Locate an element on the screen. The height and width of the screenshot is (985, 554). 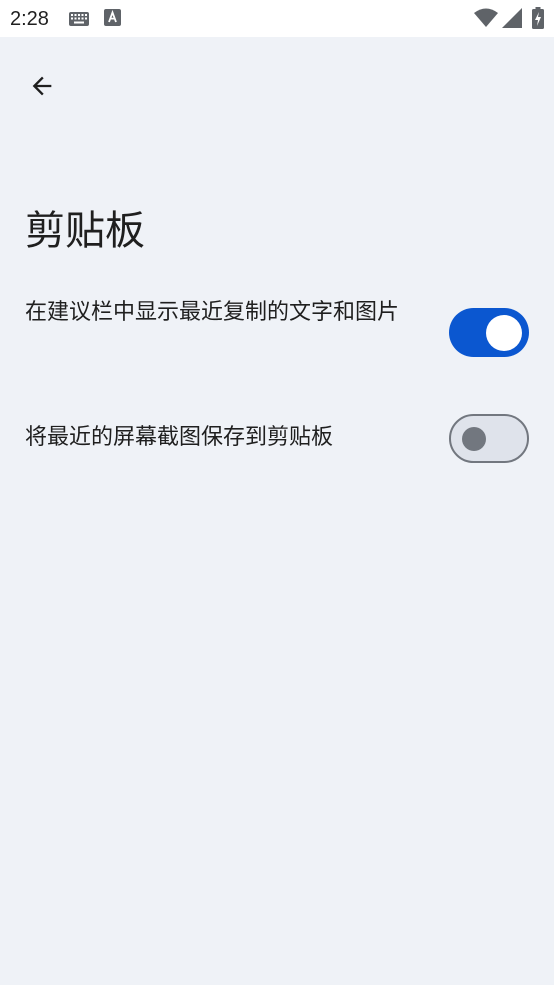
save-screenshots-toggle is located at coordinates (489, 438).